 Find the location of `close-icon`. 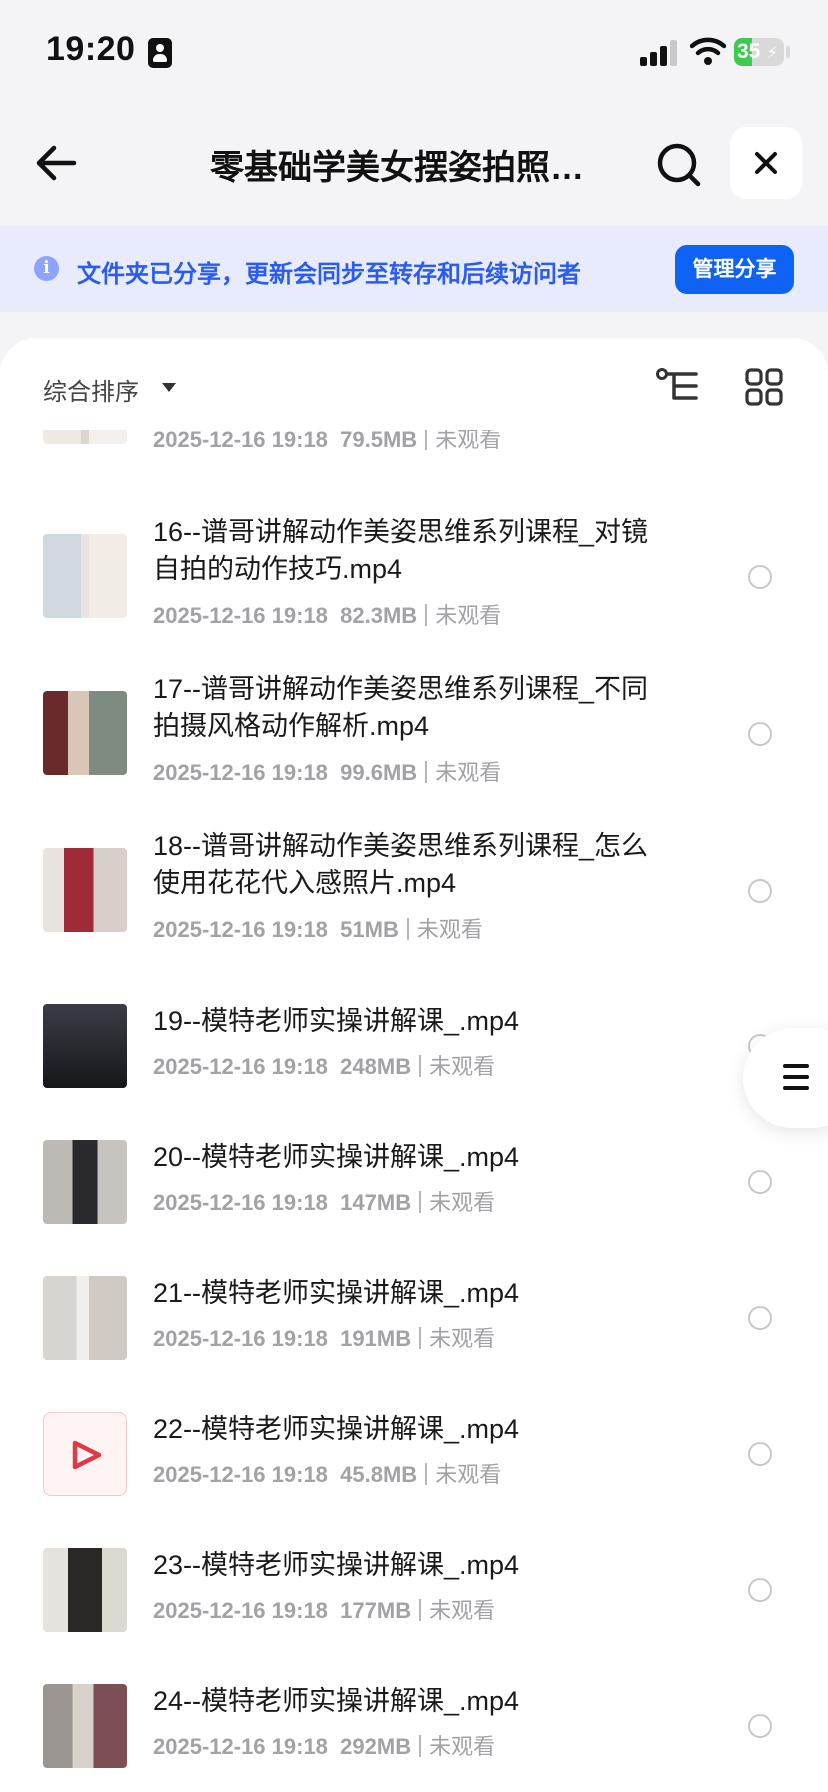

close-icon is located at coordinates (766, 163).